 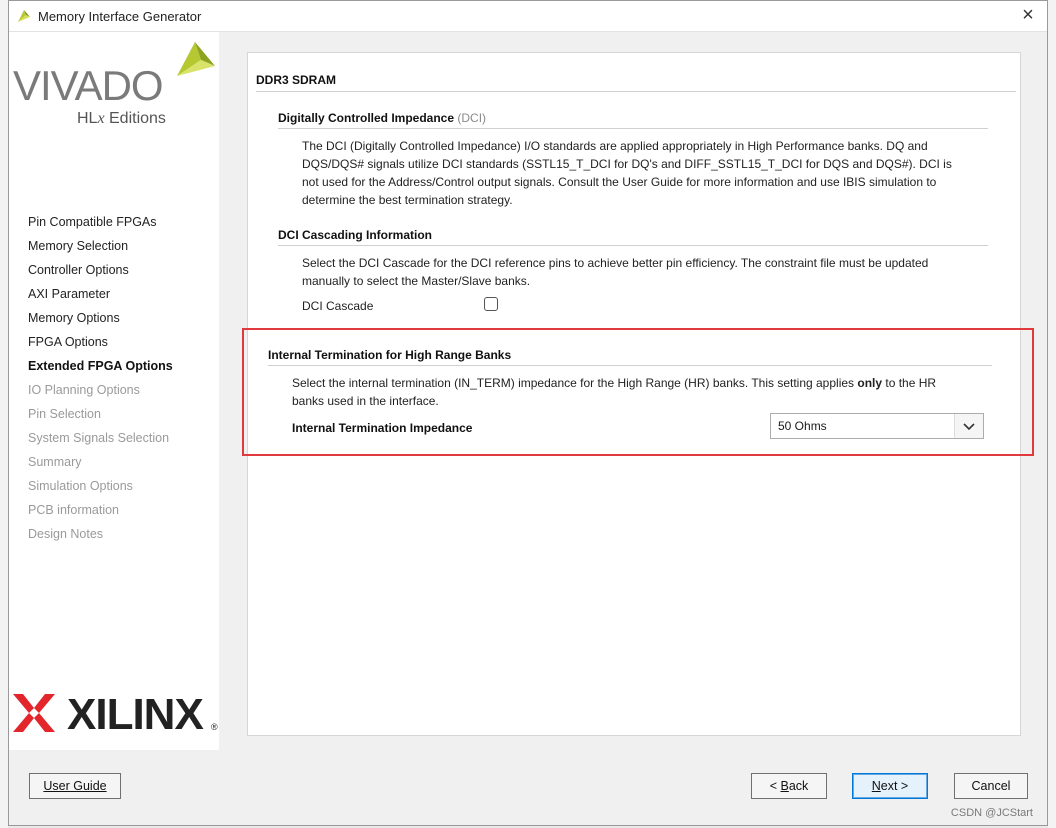 What do you see at coordinates (338, 306) in the screenshot?
I see `dci-cascade-label: DCI Cascade` at bounding box center [338, 306].